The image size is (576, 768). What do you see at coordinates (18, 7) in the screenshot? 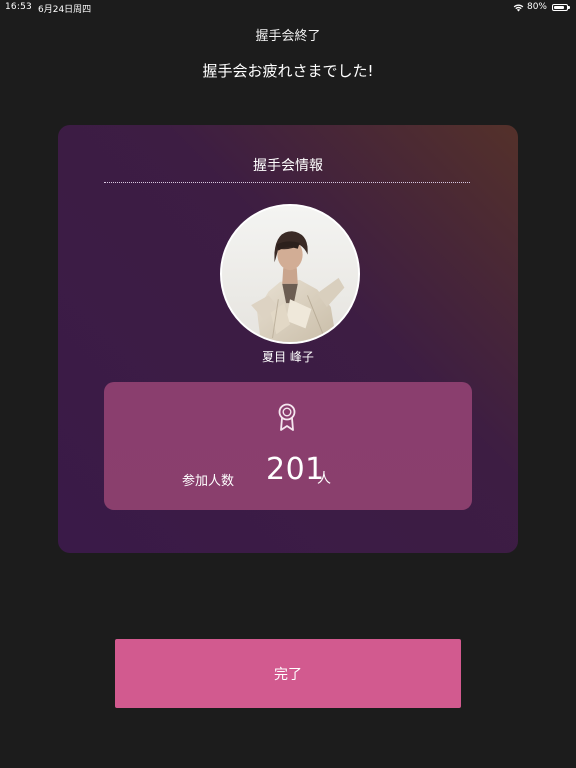
I see `status-time: 16:53` at bounding box center [18, 7].